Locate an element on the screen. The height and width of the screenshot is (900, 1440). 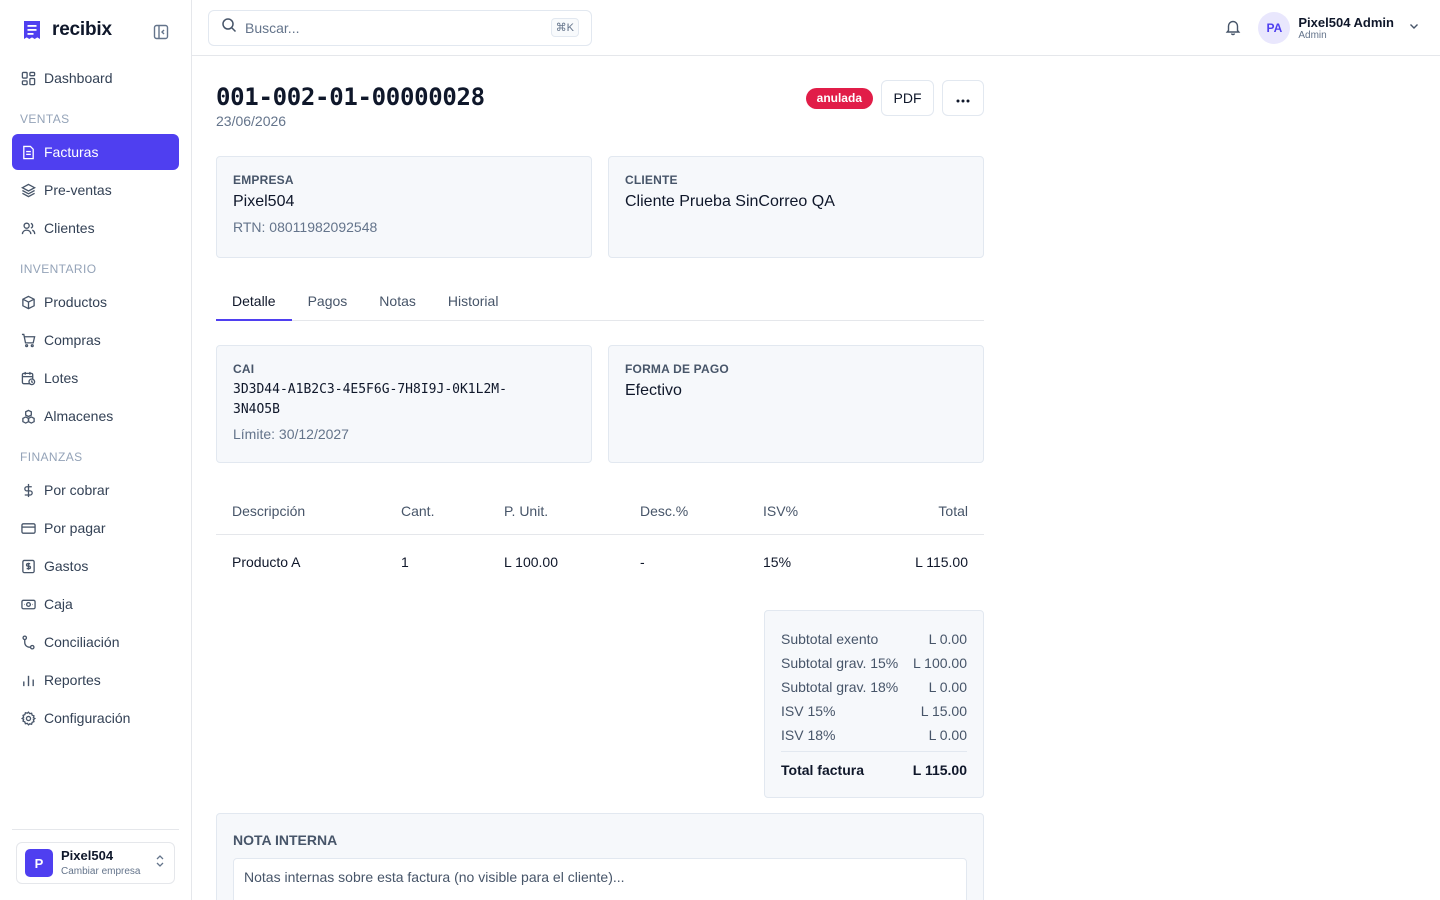
sidebar-item-almacenes: Almacenes is located at coordinates (95, 416).